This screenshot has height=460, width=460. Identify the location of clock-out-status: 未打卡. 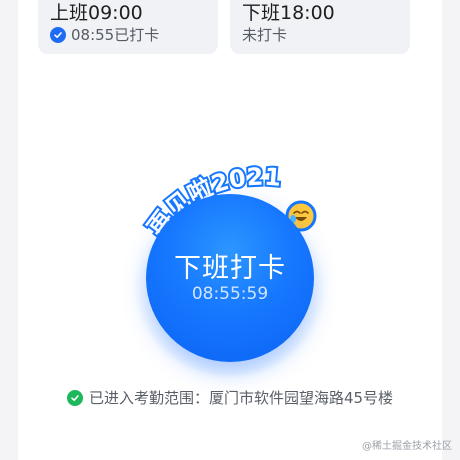
(264, 34).